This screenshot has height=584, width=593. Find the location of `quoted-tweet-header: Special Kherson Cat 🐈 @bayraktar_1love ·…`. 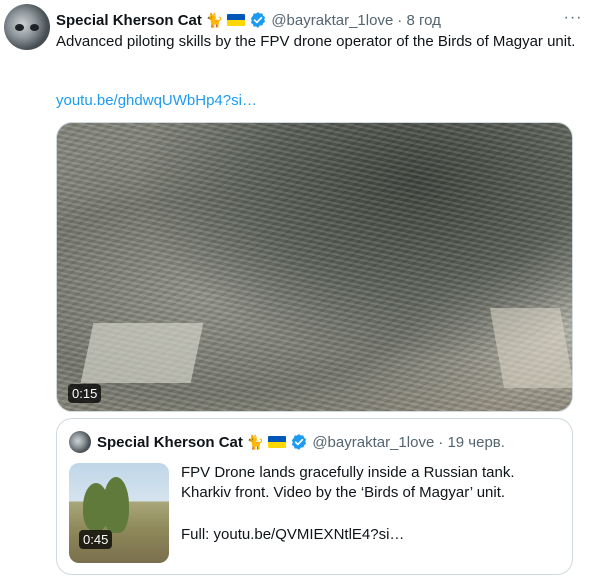

quoted-tweet-header: Special Kherson Cat 🐈 @bayraktar_1love ·… is located at coordinates (301, 442).